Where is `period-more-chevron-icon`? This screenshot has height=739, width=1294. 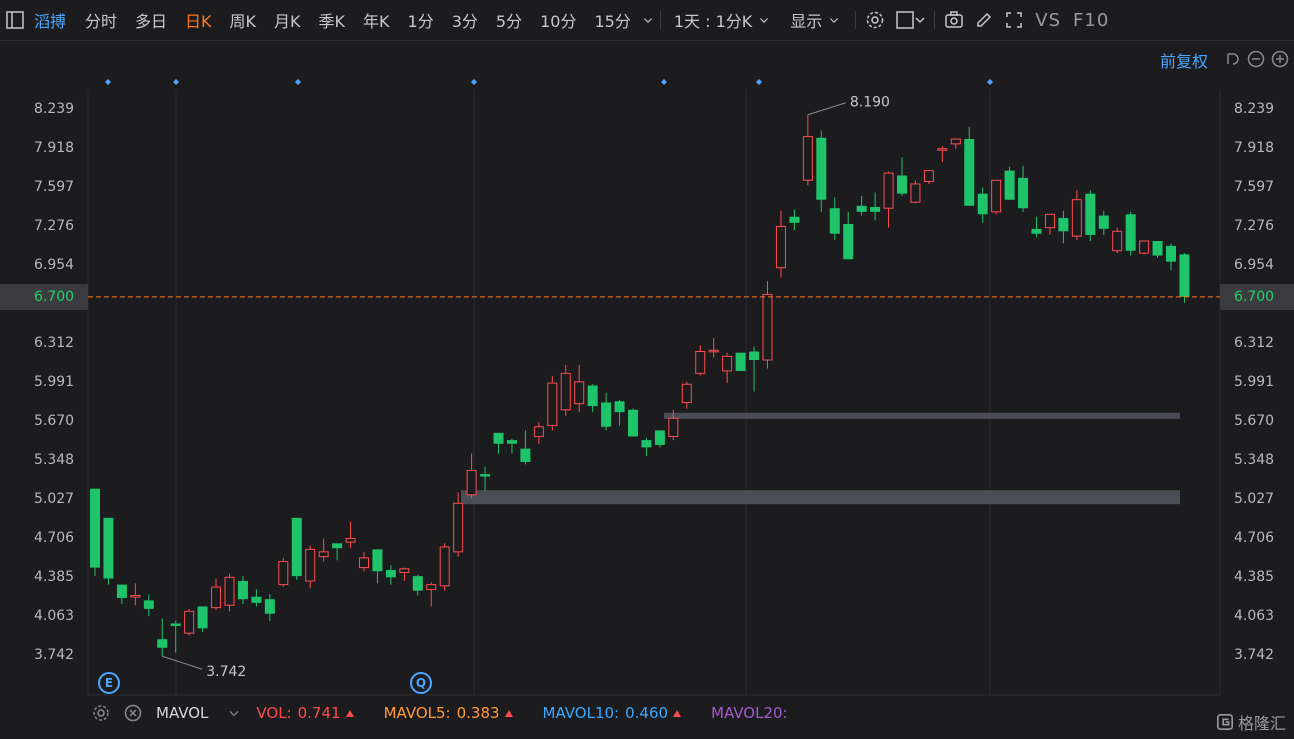 period-more-chevron-icon is located at coordinates (648, 20).